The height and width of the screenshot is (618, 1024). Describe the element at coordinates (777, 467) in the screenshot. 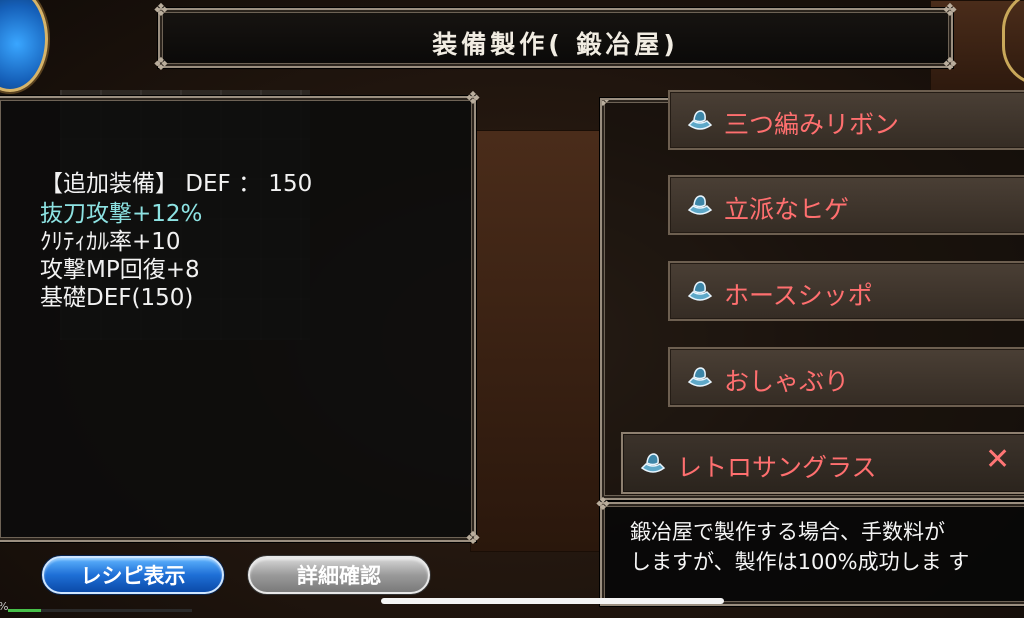

I see `selected-recipe-label: レトロサングラス` at that location.